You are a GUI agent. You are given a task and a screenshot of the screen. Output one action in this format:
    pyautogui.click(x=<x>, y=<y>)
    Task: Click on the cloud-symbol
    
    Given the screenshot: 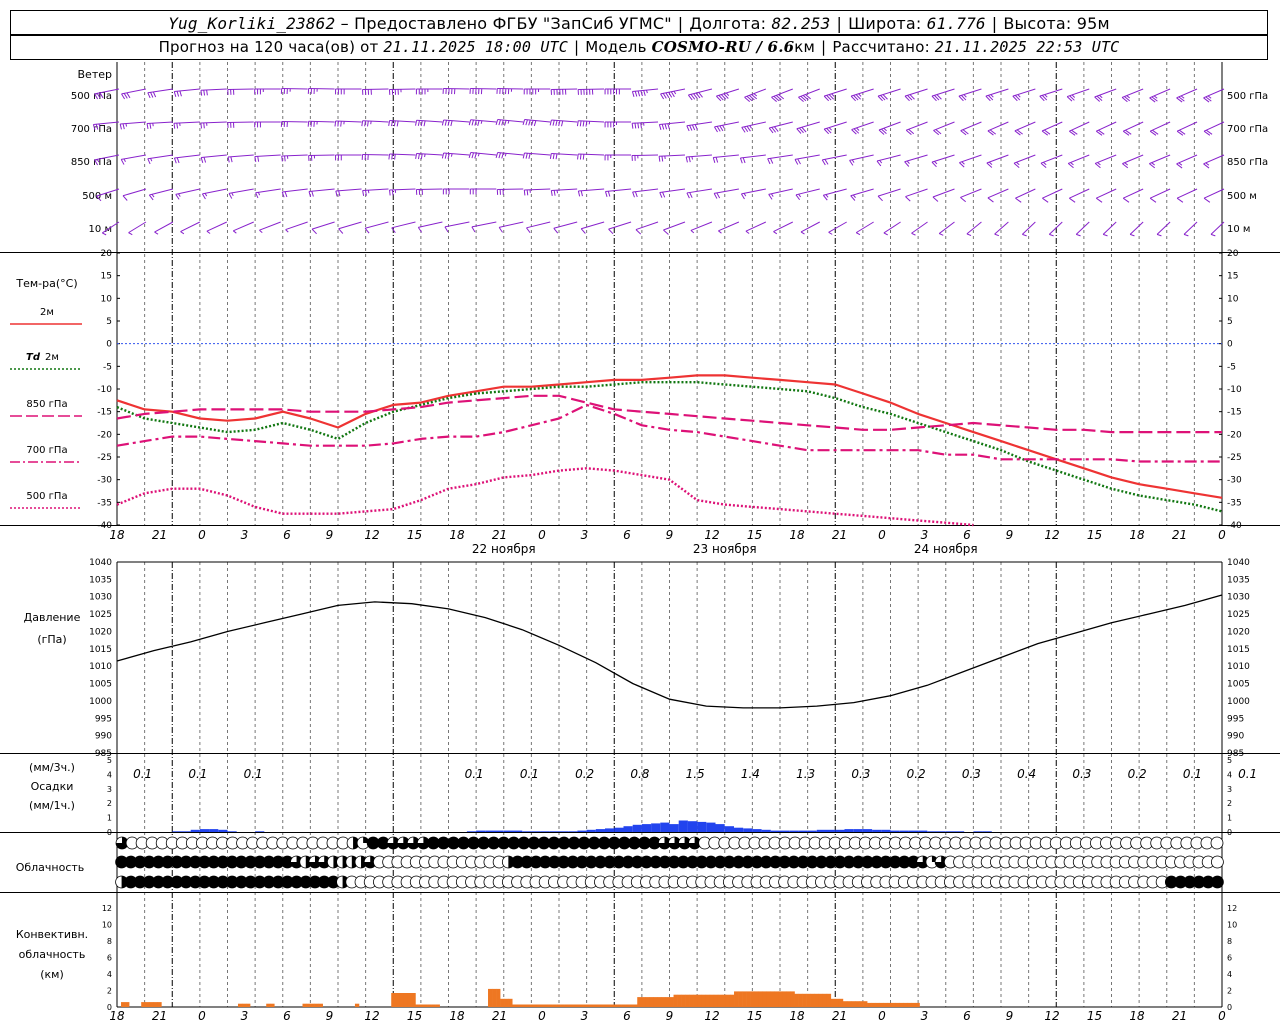 What is the action you would take?
    pyautogui.click(x=1217, y=882)
    